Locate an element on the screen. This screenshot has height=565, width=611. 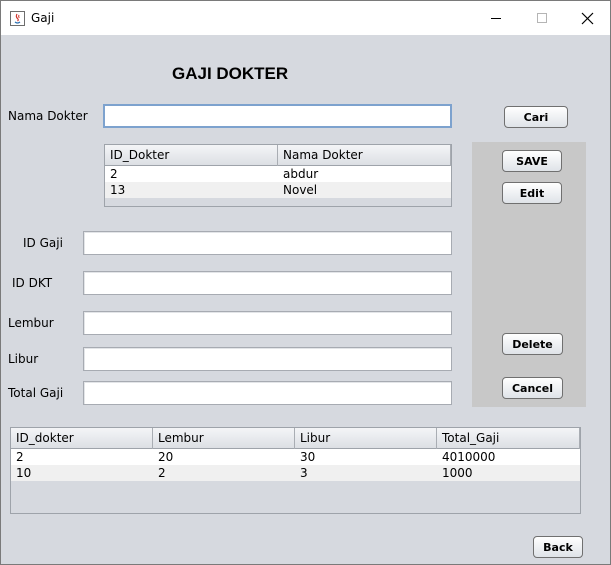
table-cell: 4010000 is located at coordinates (469, 457).